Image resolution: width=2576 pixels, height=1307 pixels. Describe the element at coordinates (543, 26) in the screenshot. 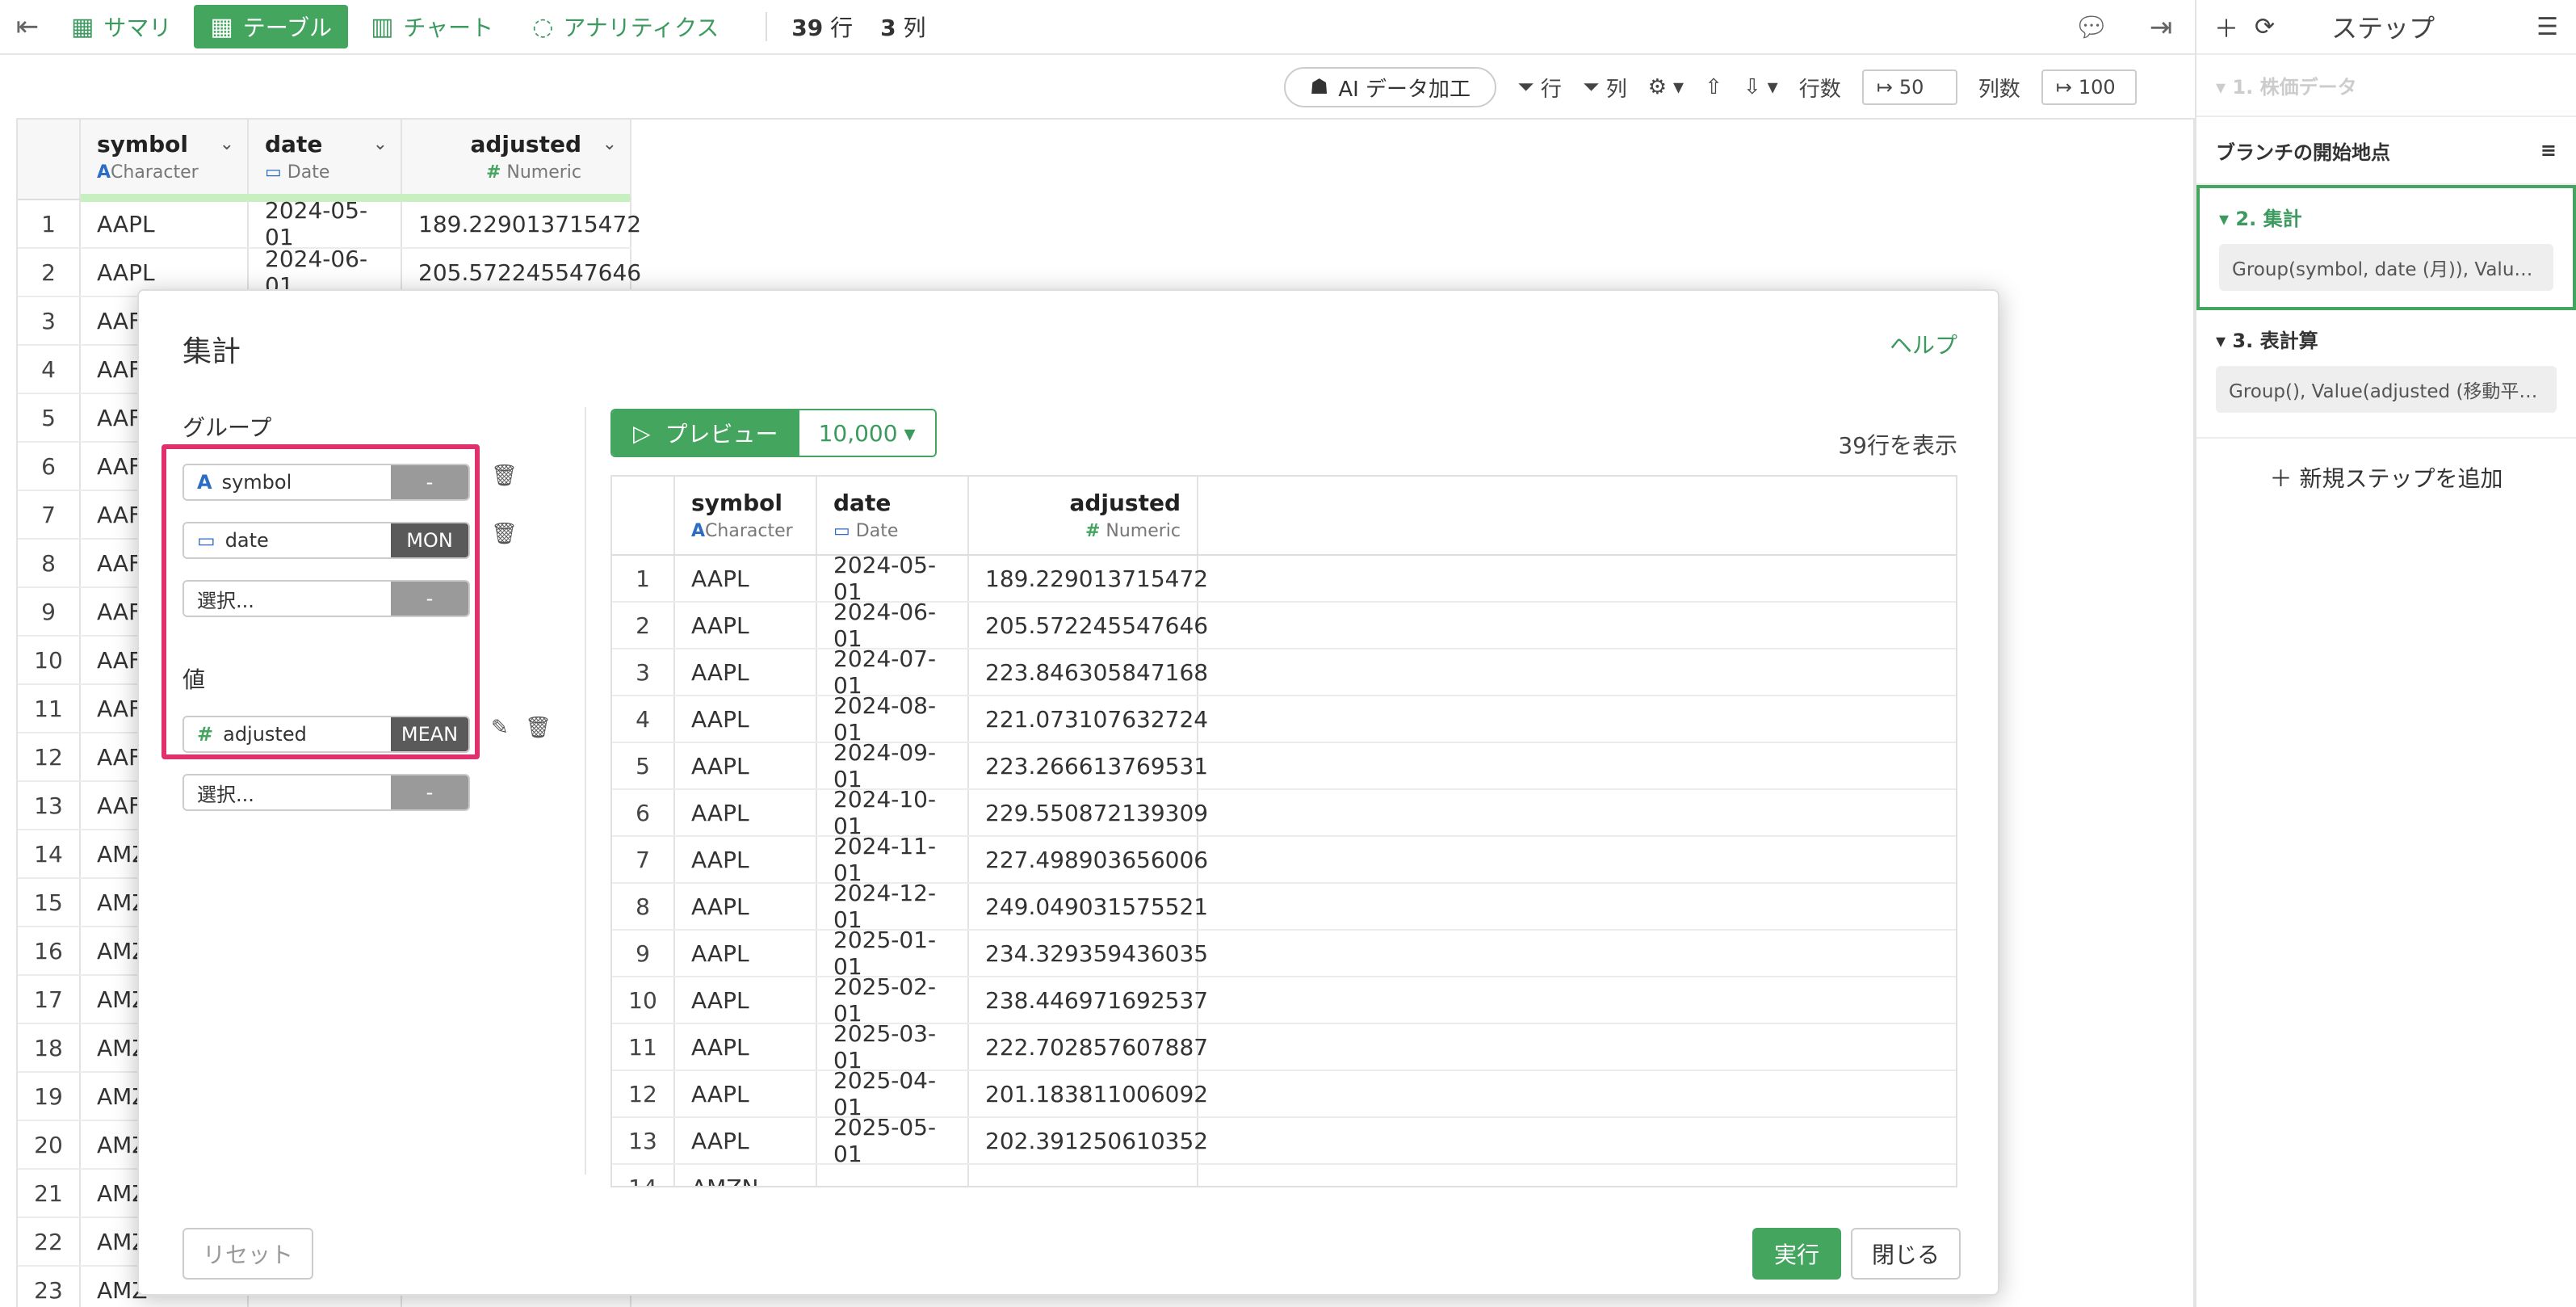

I see `lightbulb-icon: ◌` at that location.